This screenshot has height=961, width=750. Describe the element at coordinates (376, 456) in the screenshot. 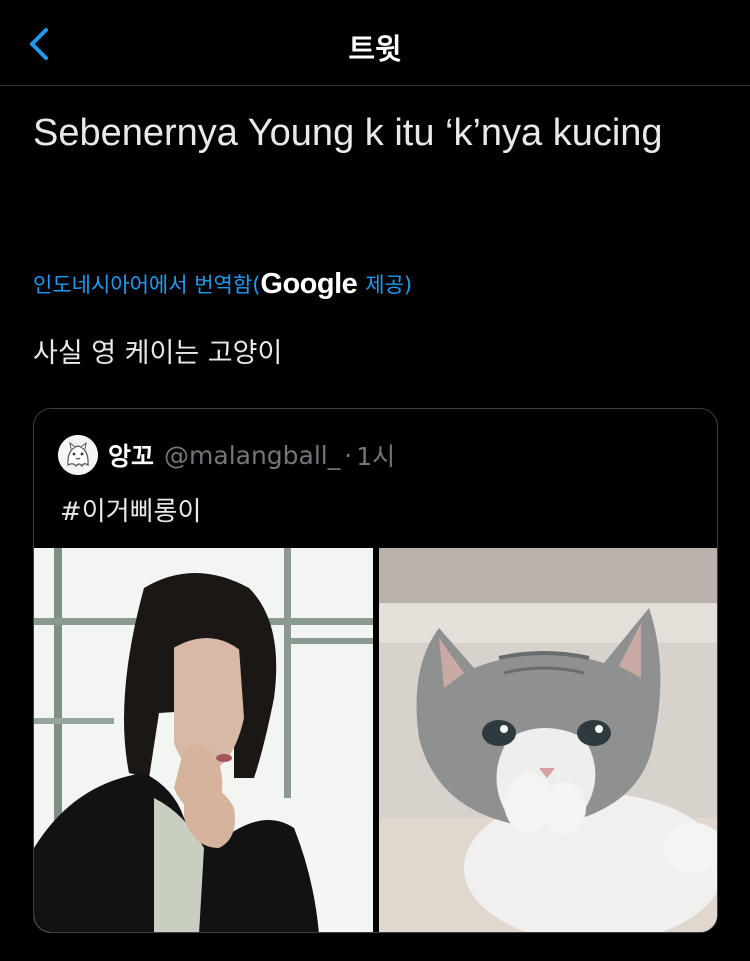

I see `quoted-timestamp: 1시` at that location.